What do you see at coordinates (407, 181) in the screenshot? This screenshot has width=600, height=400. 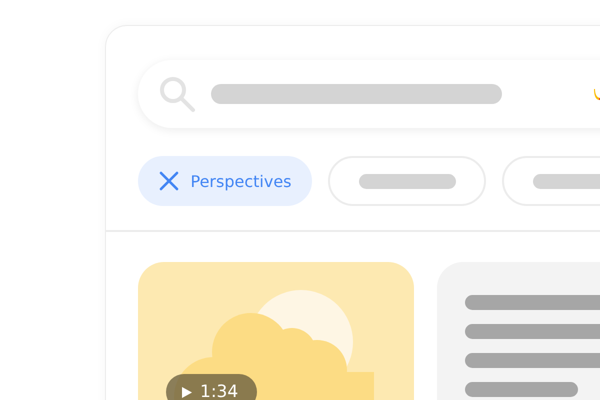 I see `filter-chip` at bounding box center [407, 181].